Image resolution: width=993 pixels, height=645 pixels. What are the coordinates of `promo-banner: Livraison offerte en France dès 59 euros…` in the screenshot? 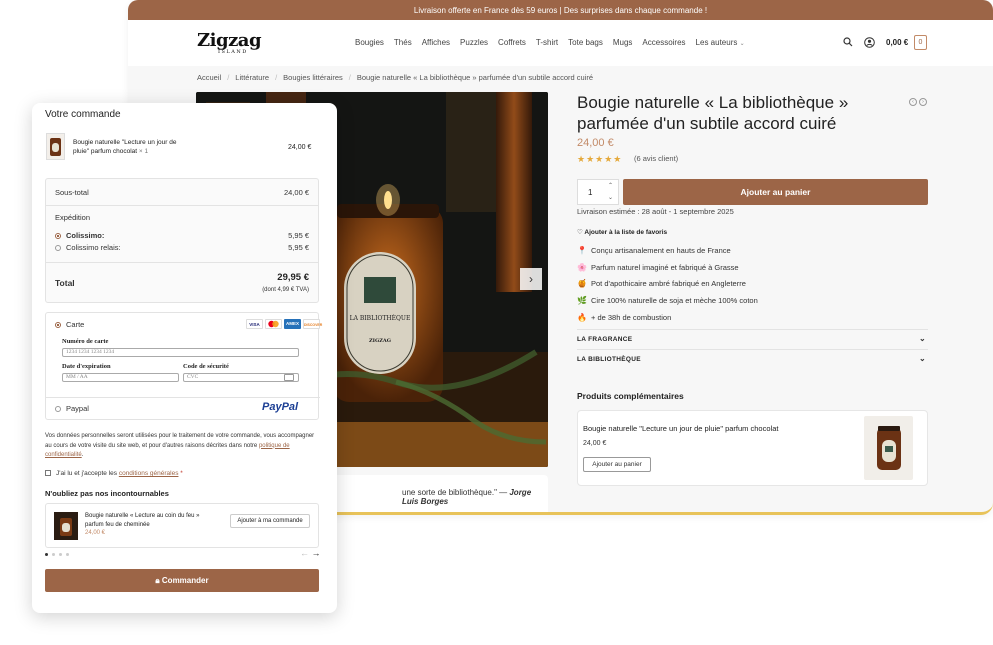 It's located at (560, 10).